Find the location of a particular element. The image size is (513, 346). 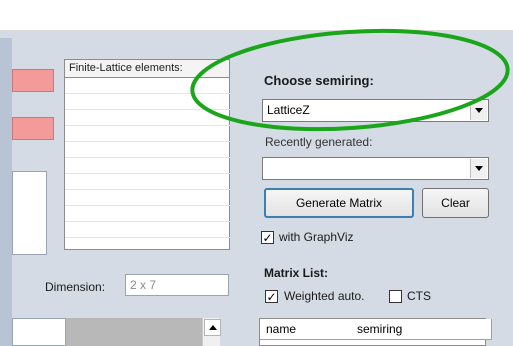

window-titlebar is located at coordinates (256, 15).